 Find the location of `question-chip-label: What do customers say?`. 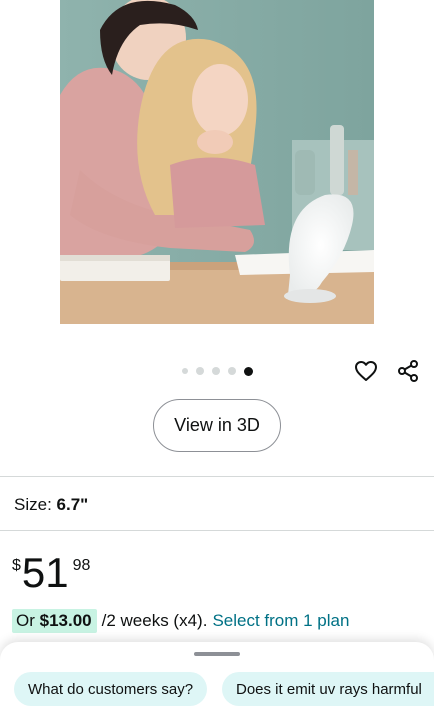

question-chip-label: What do customers say? is located at coordinates (111, 689).